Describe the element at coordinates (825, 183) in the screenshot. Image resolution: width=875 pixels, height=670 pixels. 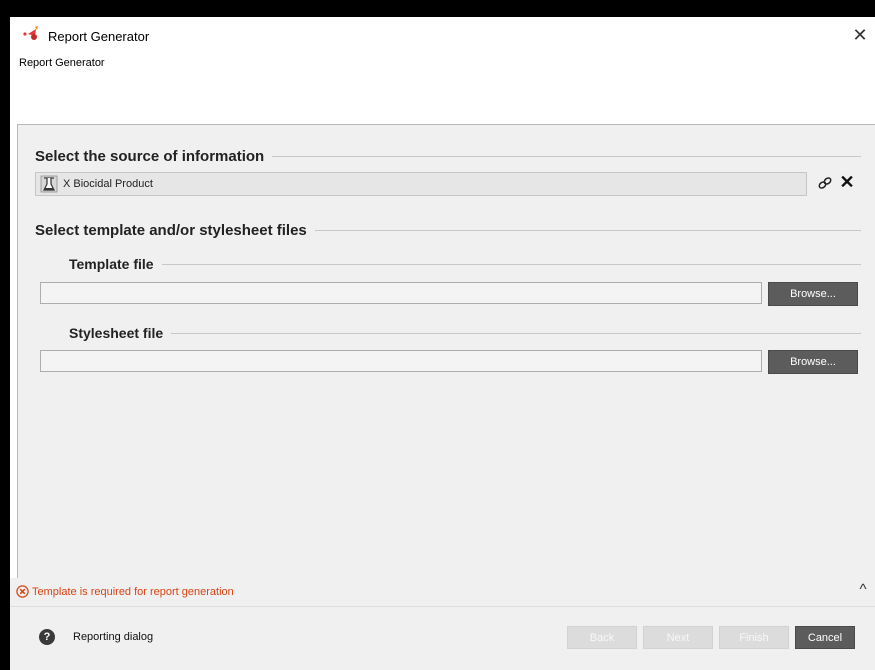
I see `link-icon` at that location.